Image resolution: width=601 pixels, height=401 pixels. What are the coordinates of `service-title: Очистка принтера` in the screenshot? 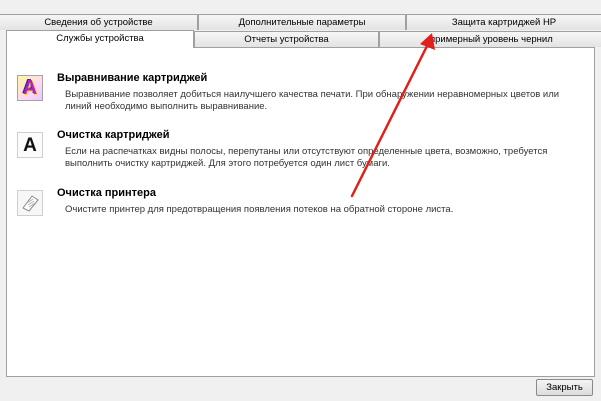 It's located at (106, 193).